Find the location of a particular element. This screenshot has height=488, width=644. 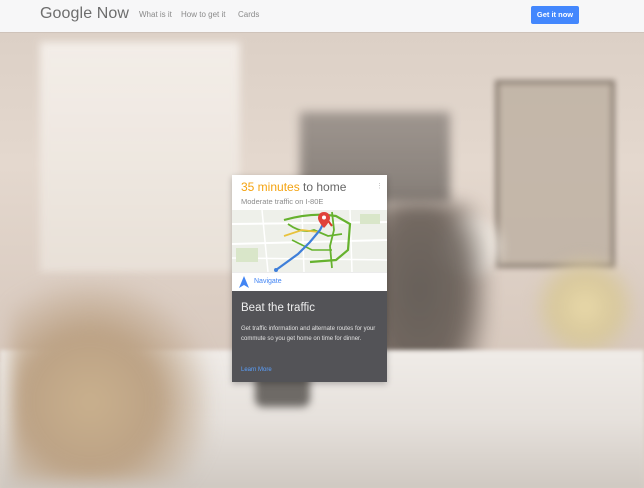

more-vert-icon: ⋮ is located at coordinates (379, 186).